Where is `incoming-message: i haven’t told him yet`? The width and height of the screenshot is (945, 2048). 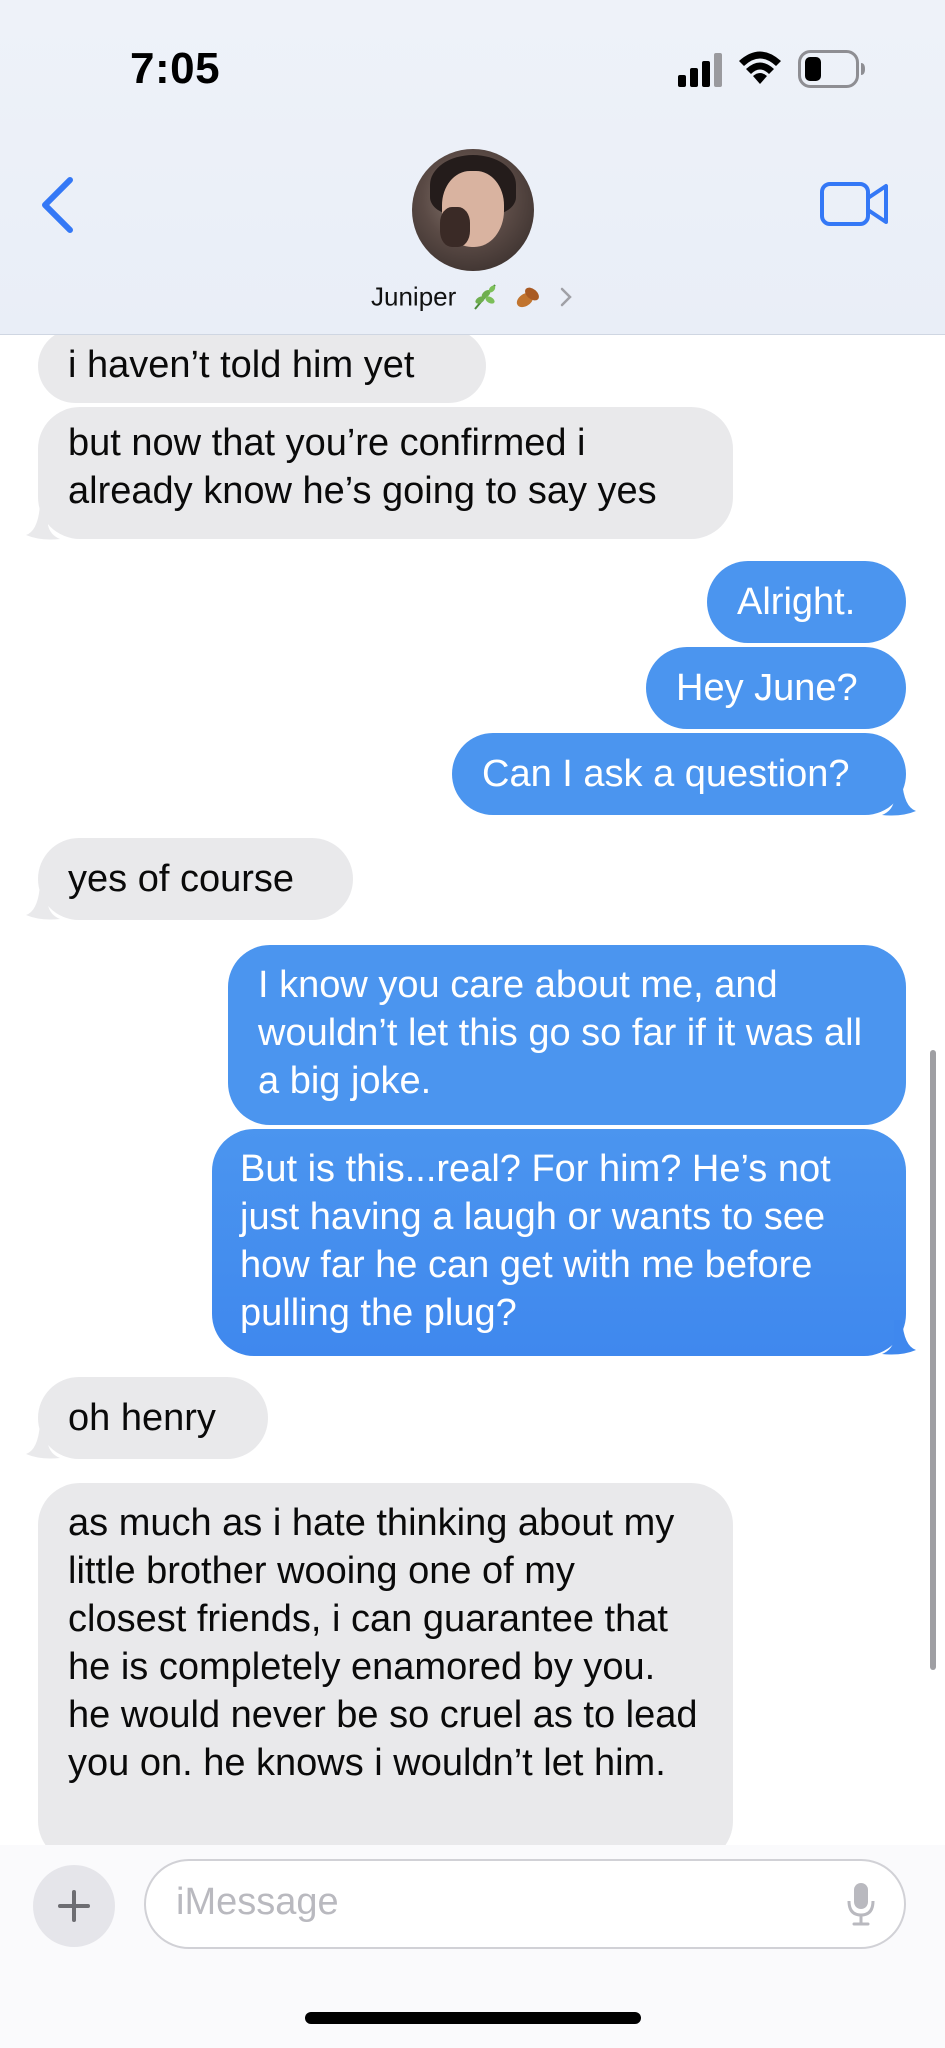
incoming-message: i haven’t told him yet is located at coordinates (262, 369).